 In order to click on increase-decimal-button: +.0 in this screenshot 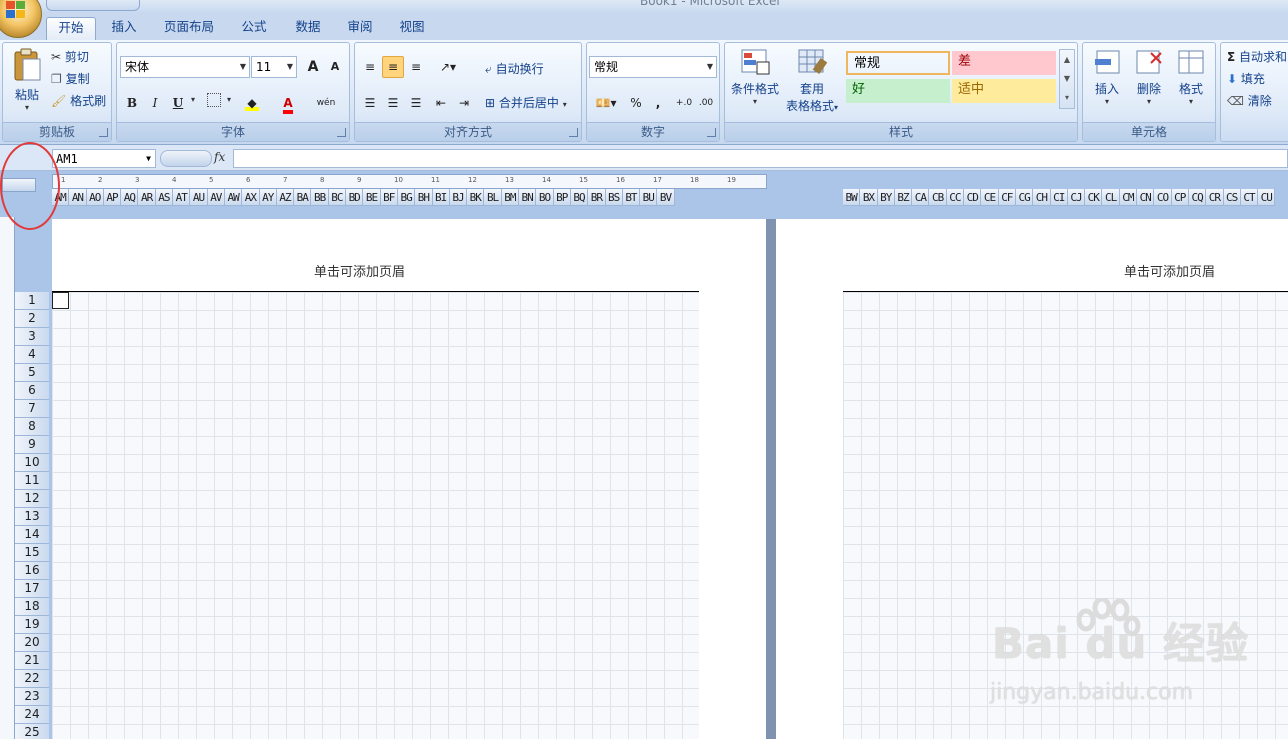, I will do `click(684, 103)`.